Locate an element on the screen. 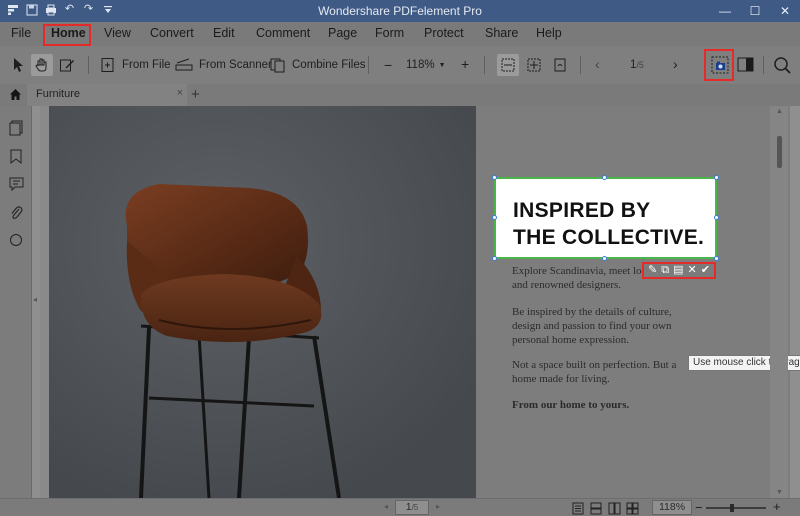  status-zoom-out-button: − is located at coordinates (699, 507).